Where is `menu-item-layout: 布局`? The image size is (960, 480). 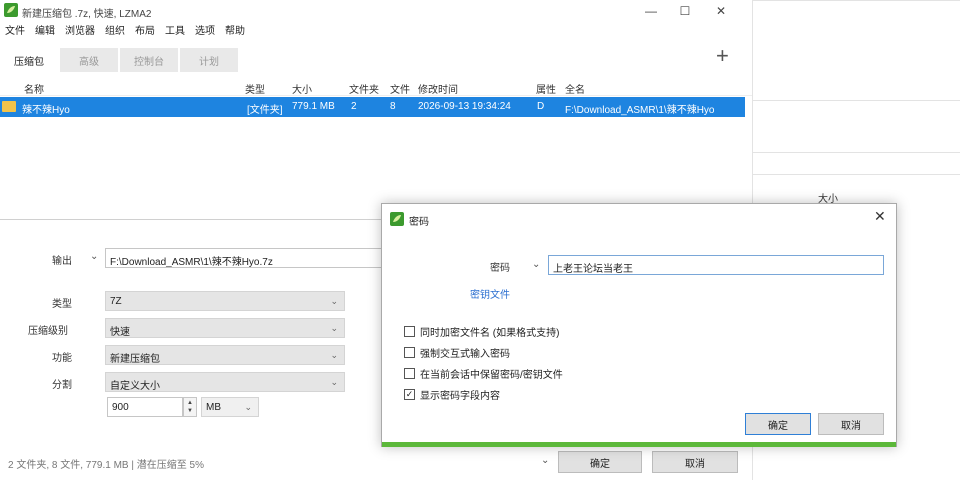 menu-item-layout: 布局 is located at coordinates (145, 32).